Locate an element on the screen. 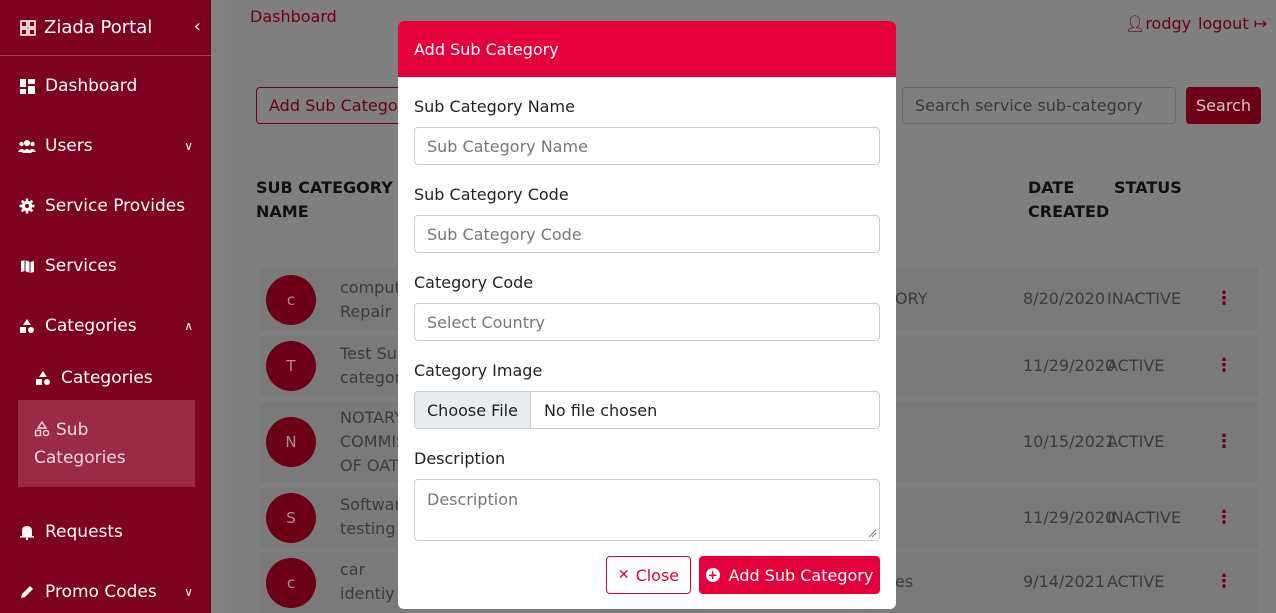 Image resolution: width=1276 pixels, height=613 pixels. category-code-label: Category Code is located at coordinates (474, 282).